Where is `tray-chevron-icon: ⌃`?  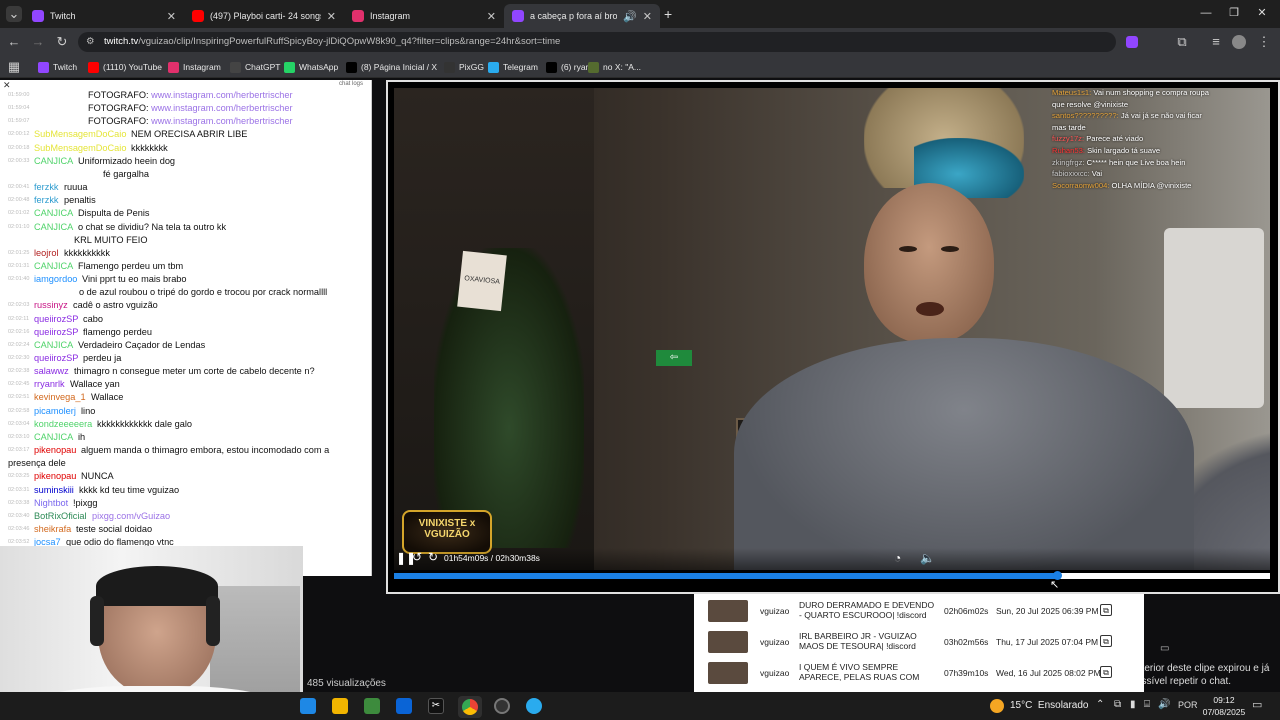
tray-chevron-icon: ⌃ is located at coordinates (1100, 704).